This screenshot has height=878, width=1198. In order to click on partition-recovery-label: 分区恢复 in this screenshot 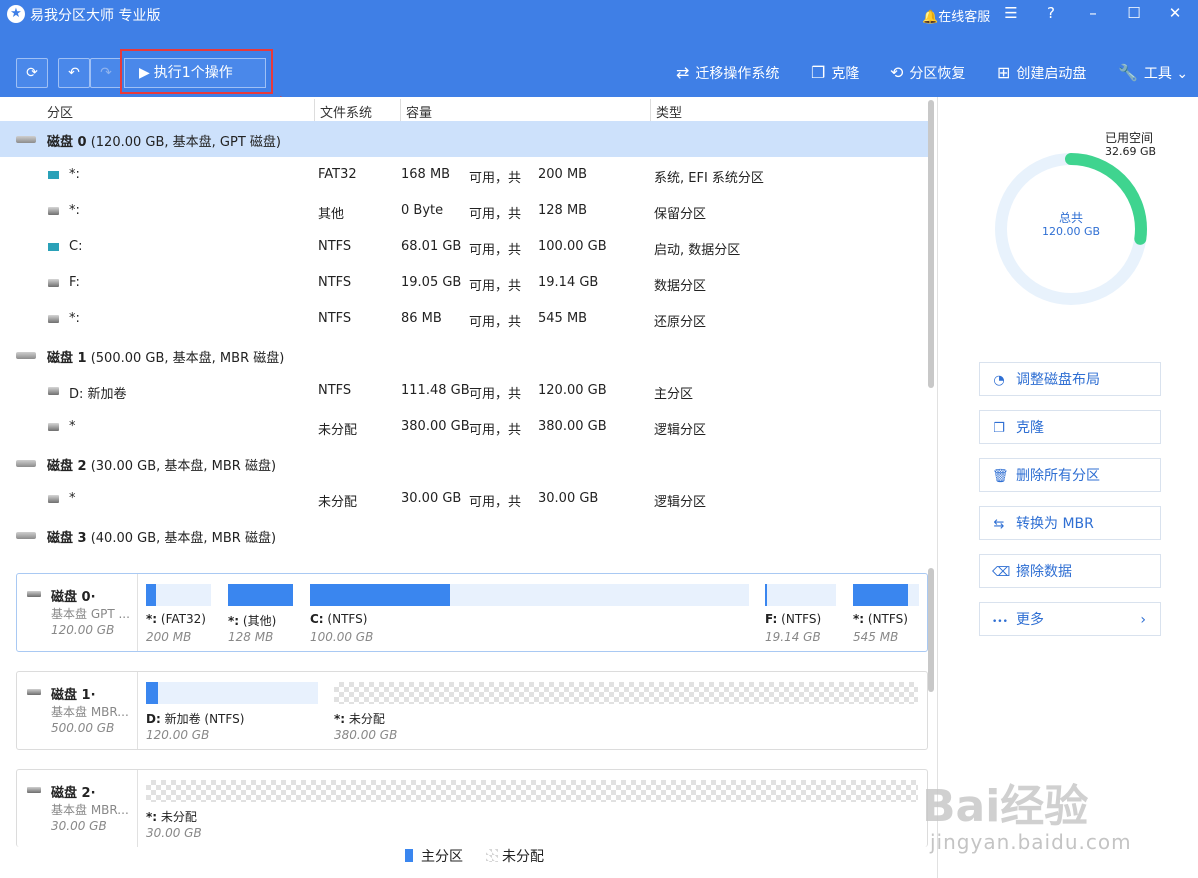, I will do `click(937, 74)`.